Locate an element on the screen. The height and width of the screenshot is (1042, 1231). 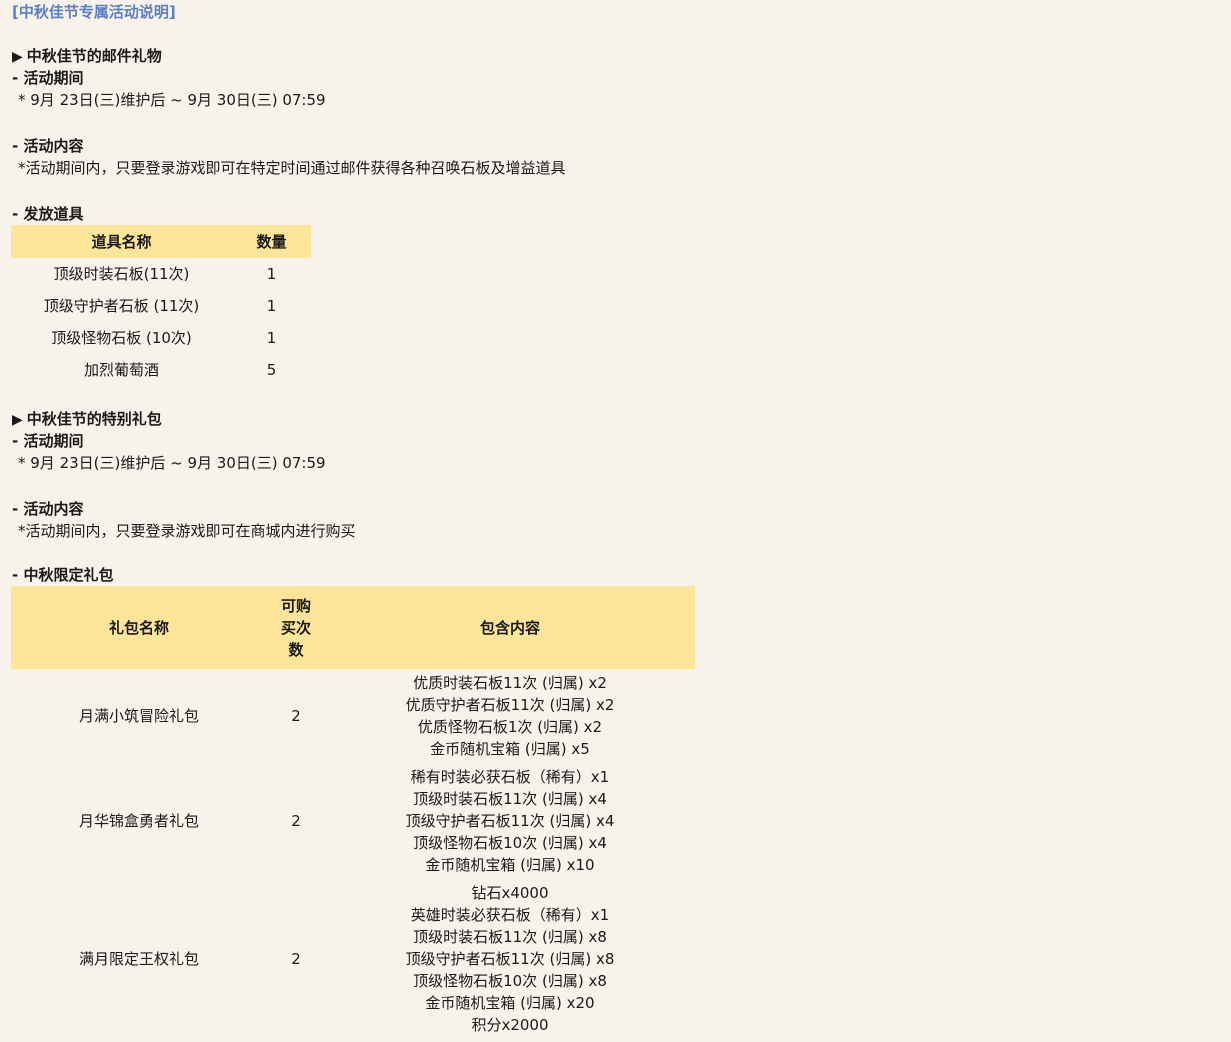
table-row: 加烈葡萄酒 5 is located at coordinates (161, 370).